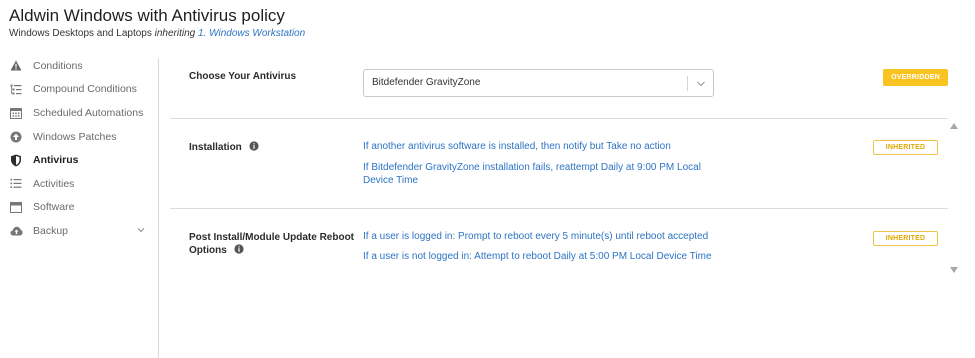 The height and width of the screenshot is (358, 975). What do you see at coordinates (54, 183) in the screenshot?
I see `sidebar-item-label: Activities` at bounding box center [54, 183].